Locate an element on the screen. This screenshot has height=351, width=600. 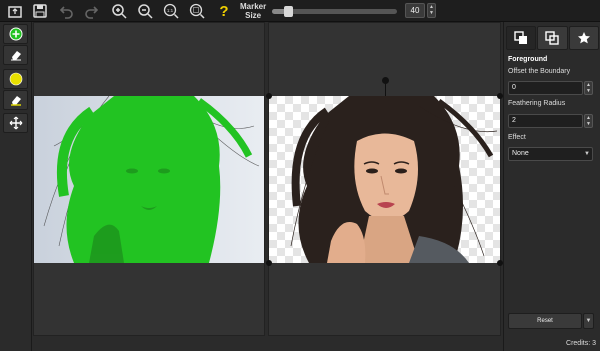
background-marker-icon is located at coordinates (15, 79).